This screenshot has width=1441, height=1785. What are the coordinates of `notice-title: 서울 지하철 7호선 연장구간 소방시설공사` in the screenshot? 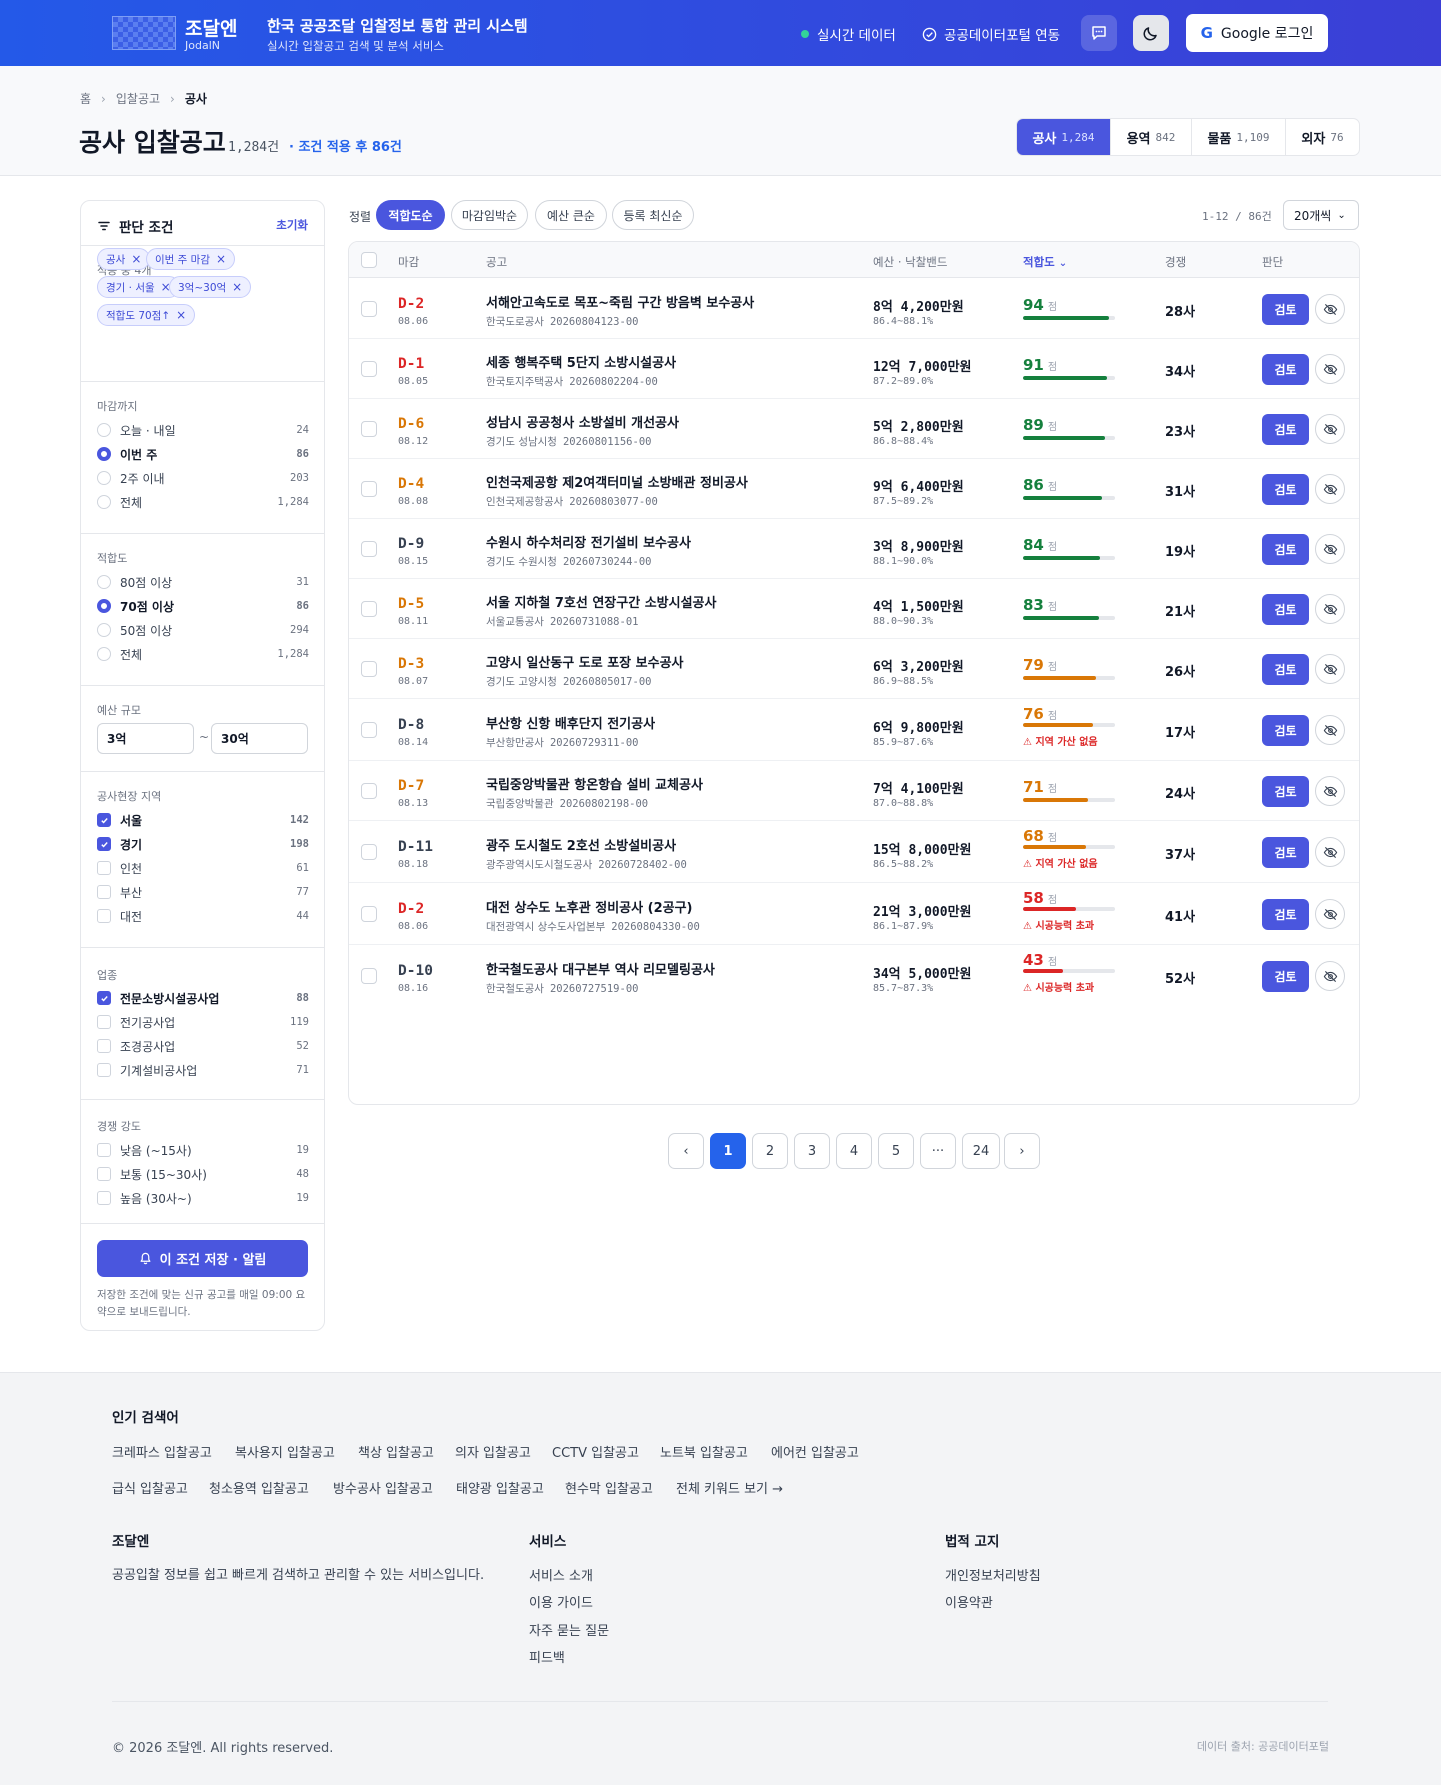 It's located at (601, 601).